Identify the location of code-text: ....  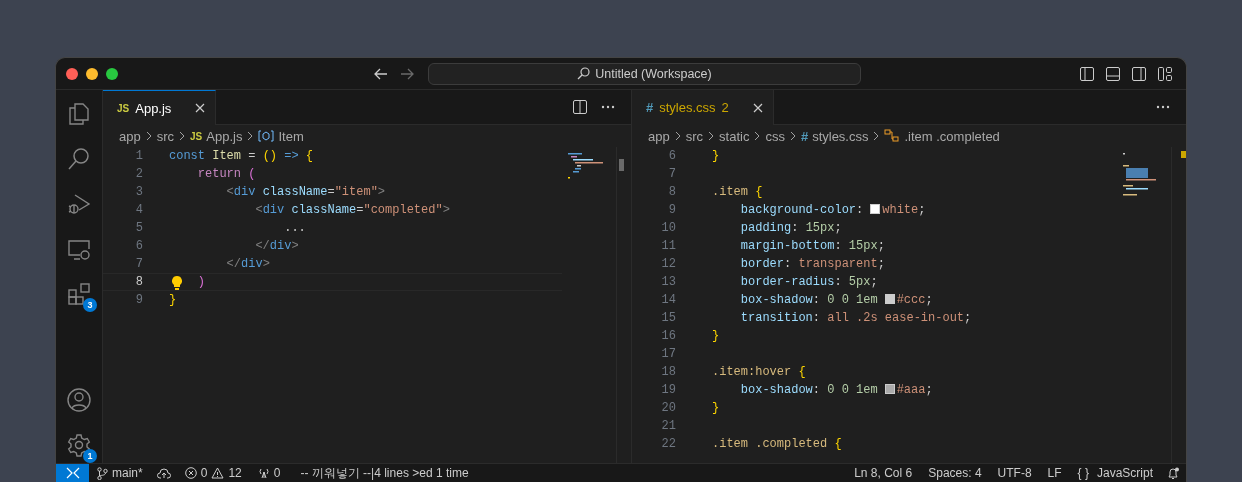
(295, 228).